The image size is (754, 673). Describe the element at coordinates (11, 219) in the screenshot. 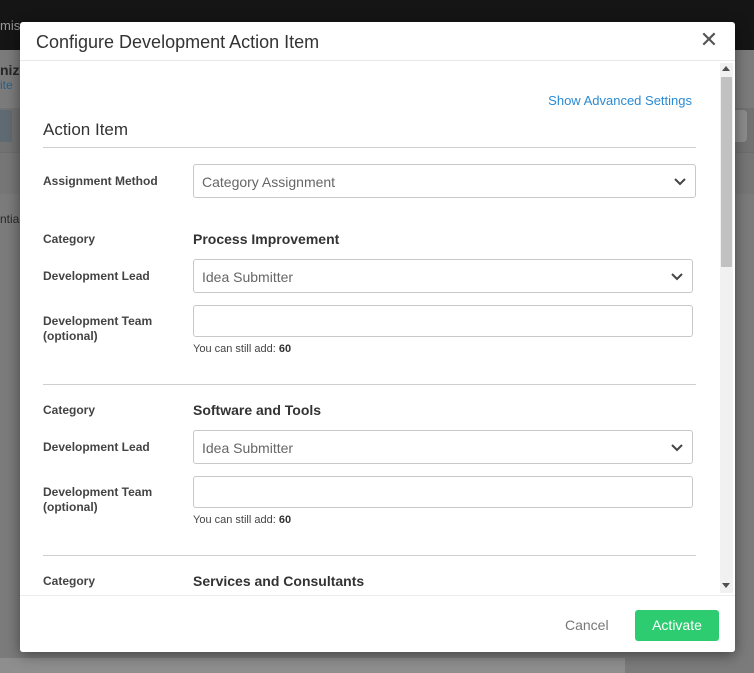

I see `app-side-text: ntial` at that location.